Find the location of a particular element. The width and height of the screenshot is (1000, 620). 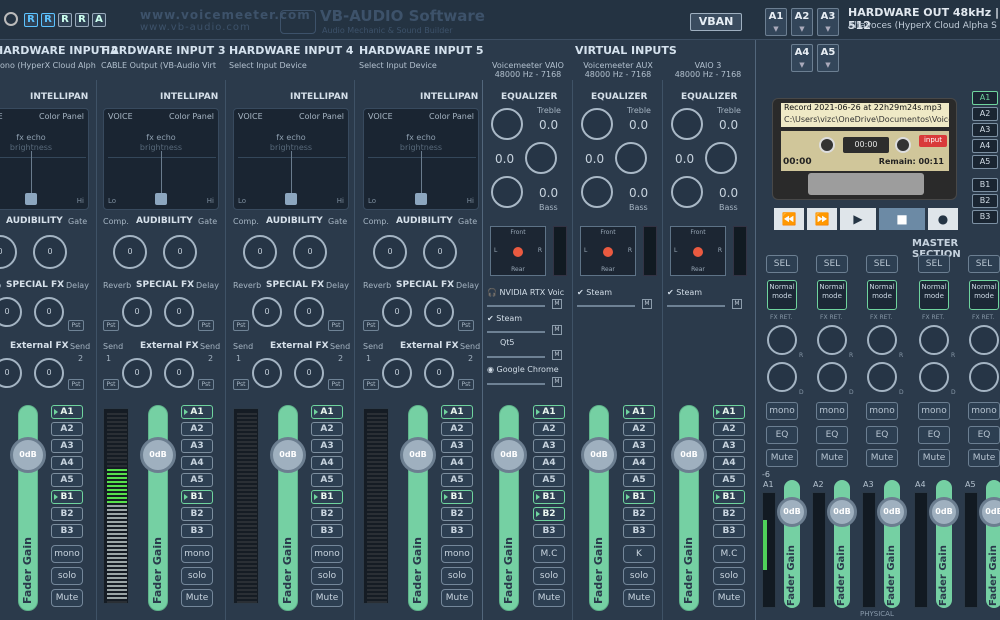

fx-return-r-knob is located at coordinates (934, 340).